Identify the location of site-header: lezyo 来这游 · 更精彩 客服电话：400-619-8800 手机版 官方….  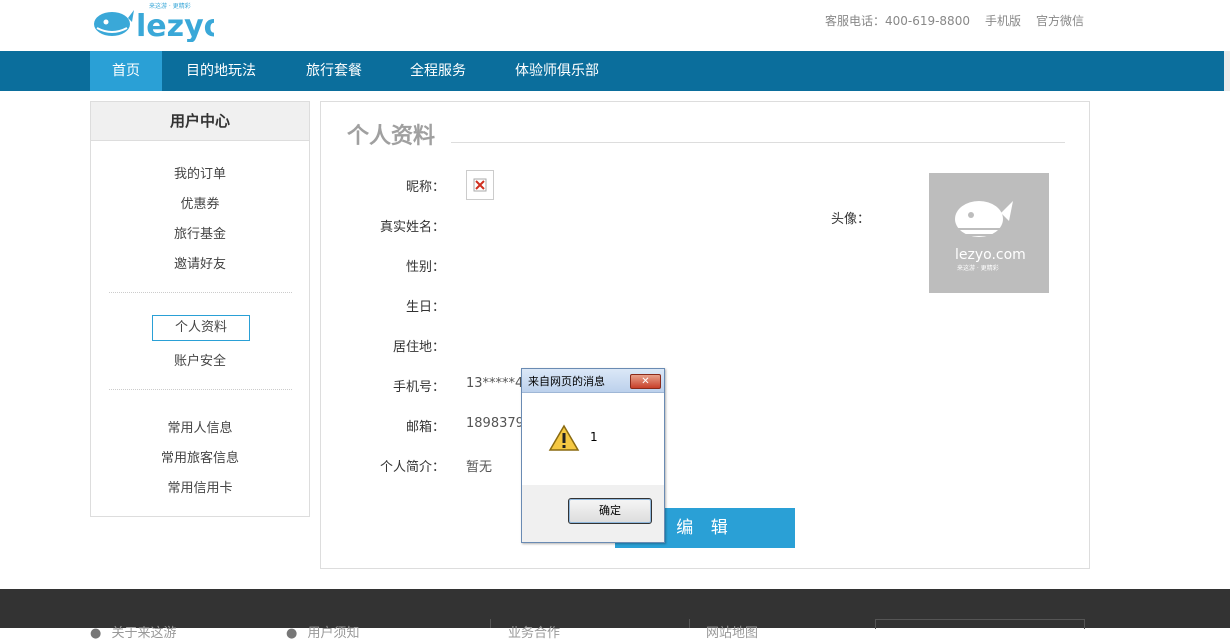
(615, 25).